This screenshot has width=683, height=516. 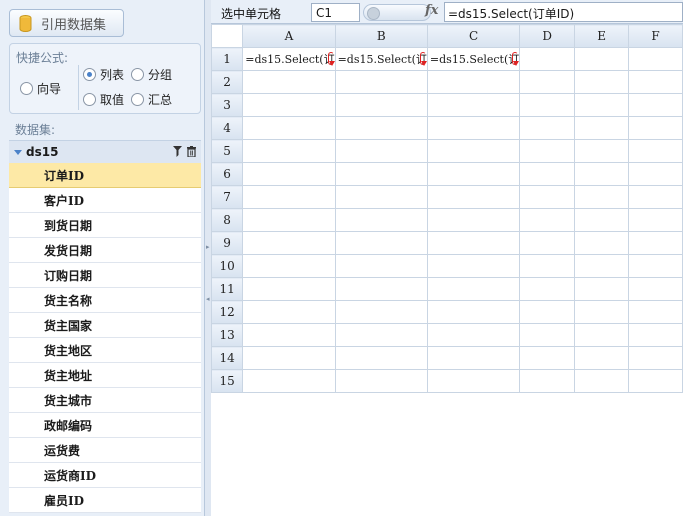 What do you see at coordinates (547, 36) in the screenshot?
I see `column-header: D` at bounding box center [547, 36].